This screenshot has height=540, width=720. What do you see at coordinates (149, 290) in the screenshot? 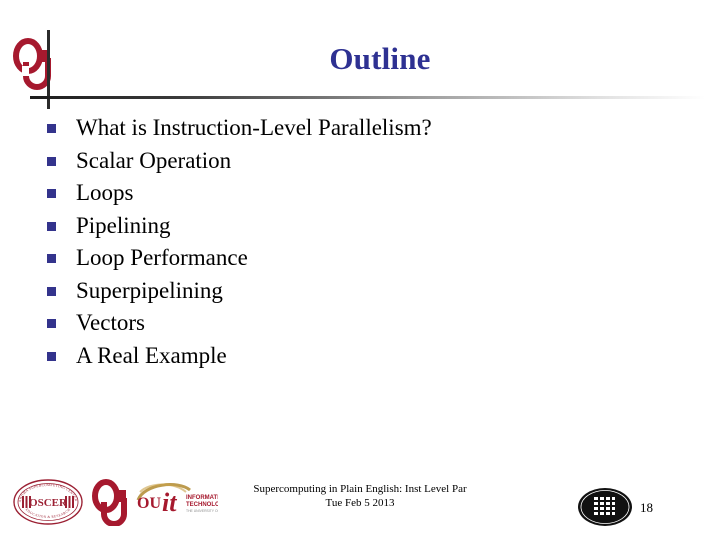
I see `list-item-label: Superpipelining` at bounding box center [149, 290].